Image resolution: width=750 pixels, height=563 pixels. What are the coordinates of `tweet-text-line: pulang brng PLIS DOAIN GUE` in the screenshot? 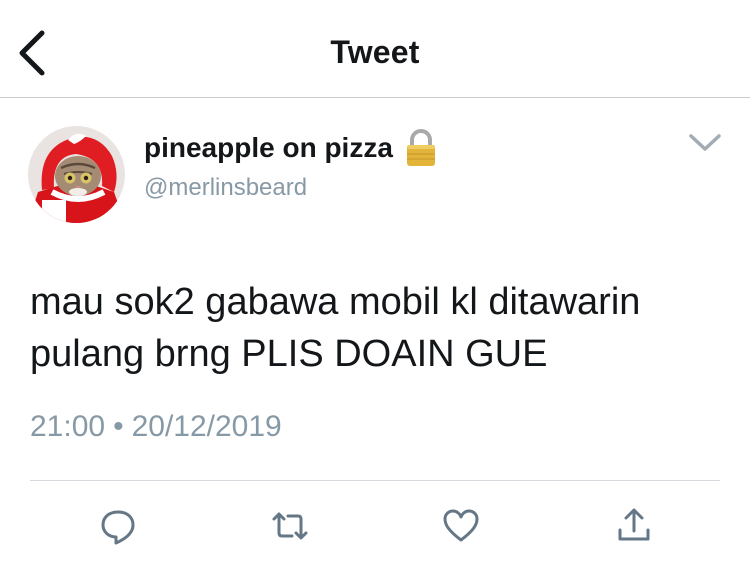 It's located at (289, 354).